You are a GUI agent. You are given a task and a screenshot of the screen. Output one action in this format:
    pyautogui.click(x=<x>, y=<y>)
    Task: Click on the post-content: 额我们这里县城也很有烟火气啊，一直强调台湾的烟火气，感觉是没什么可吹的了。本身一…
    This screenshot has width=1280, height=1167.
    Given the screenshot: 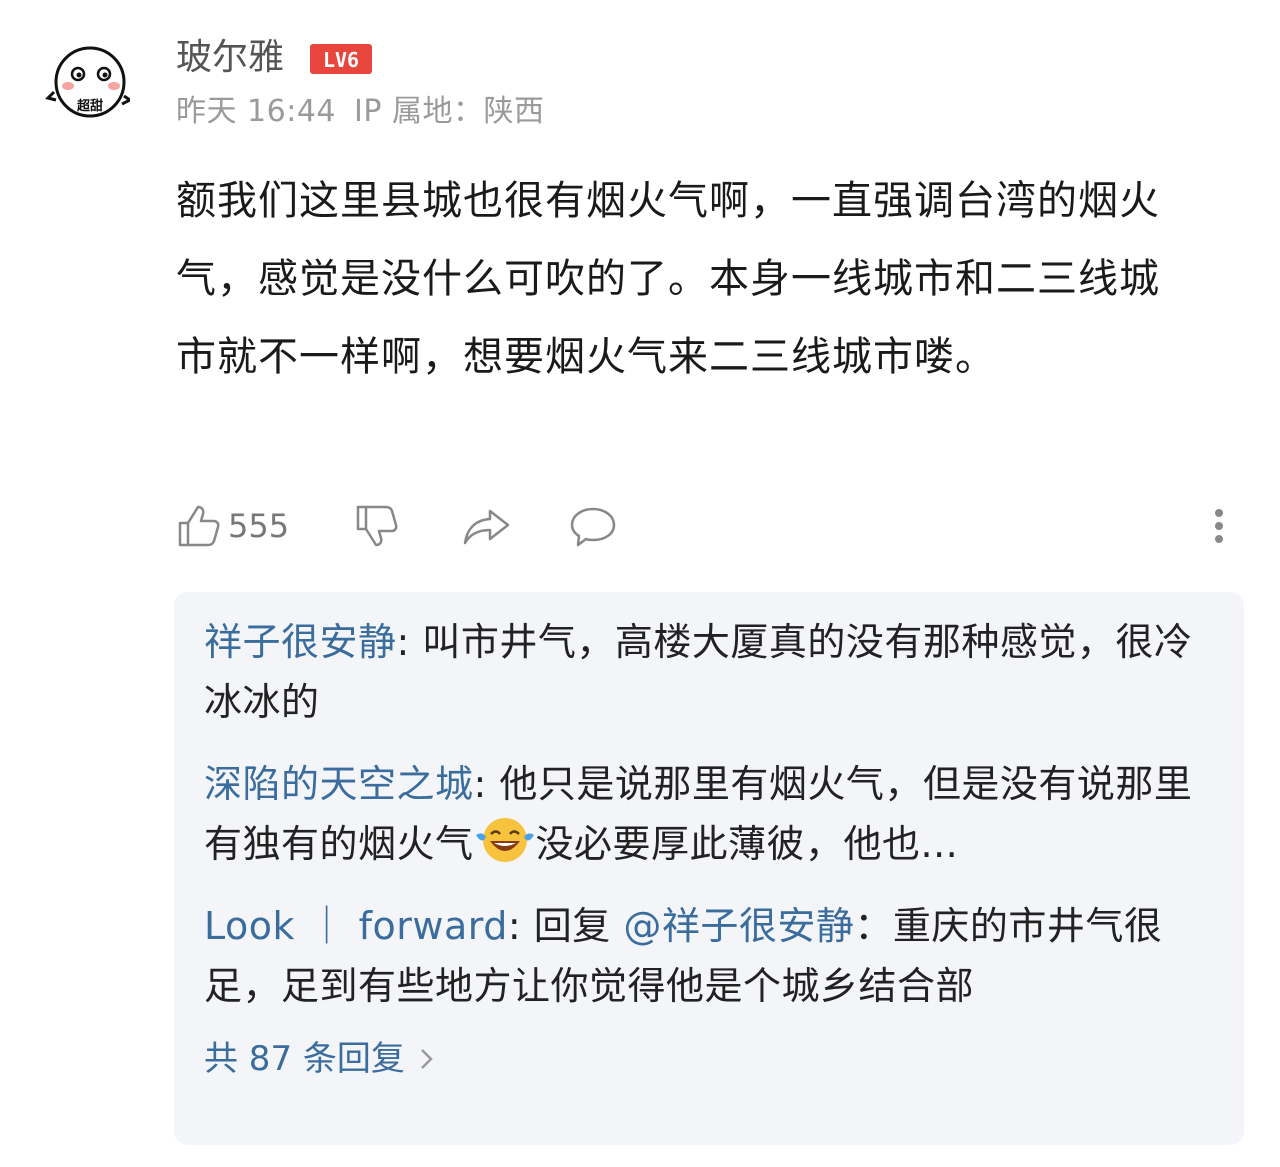 What is the action you would take?
    pyautogui.click(x=668, y=279)
    